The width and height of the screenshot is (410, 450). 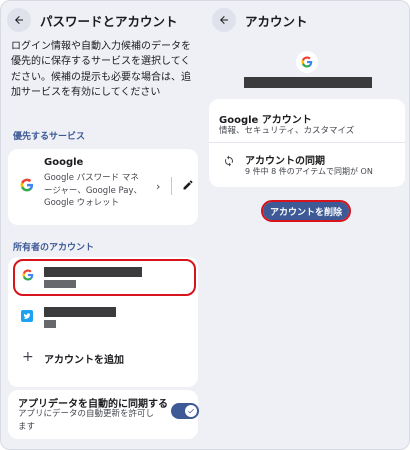 I want to click on auto-sync-subtitle: アプリにデータの自動更新を許可します, so click(x=86, y=420).